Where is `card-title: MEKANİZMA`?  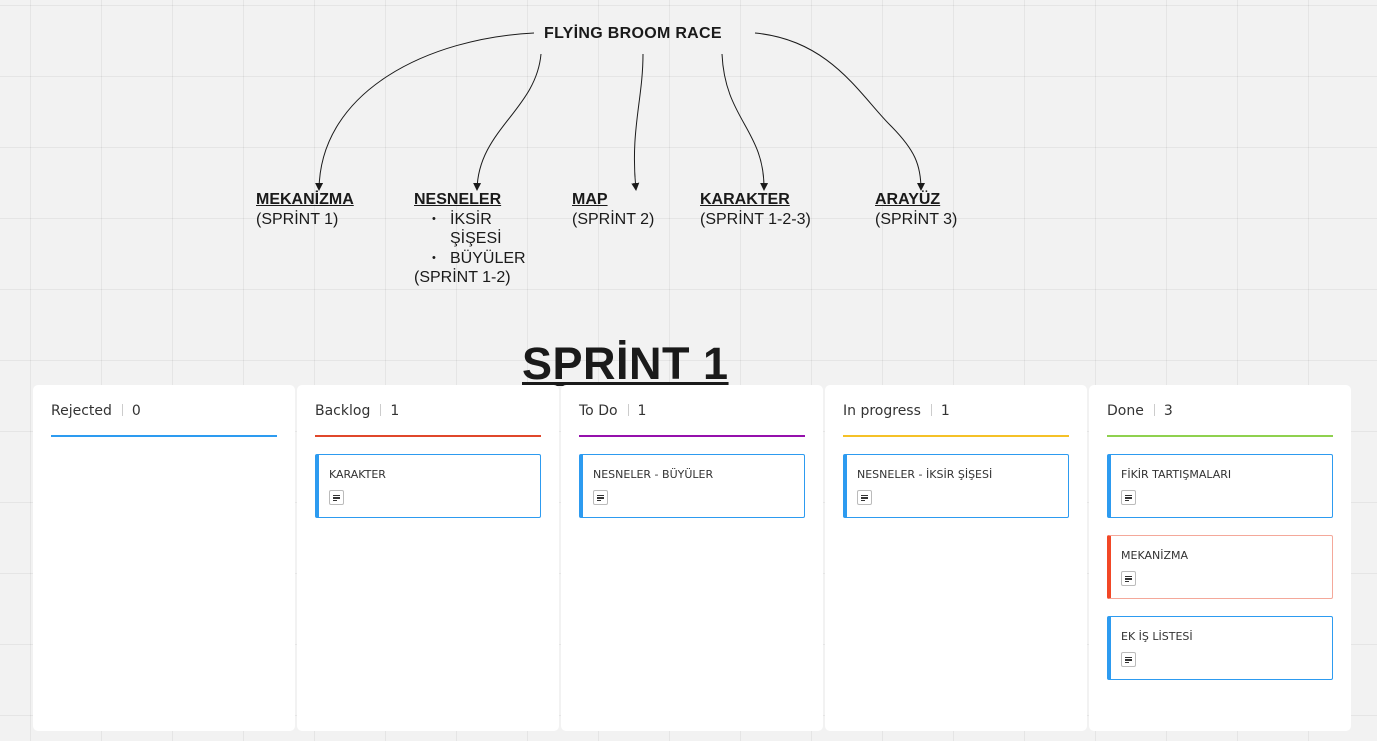 card-title: MEKANİZMA is located at coordinates (1155, 555).